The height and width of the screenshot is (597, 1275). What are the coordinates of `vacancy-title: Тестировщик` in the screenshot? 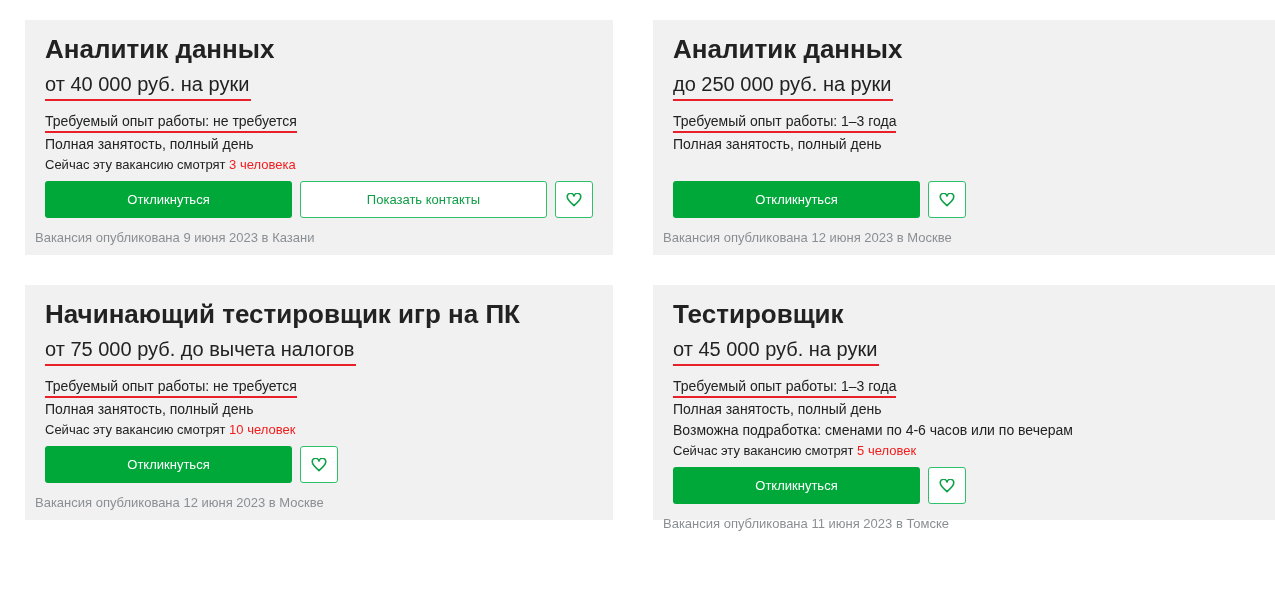 It's located at (758, 314).